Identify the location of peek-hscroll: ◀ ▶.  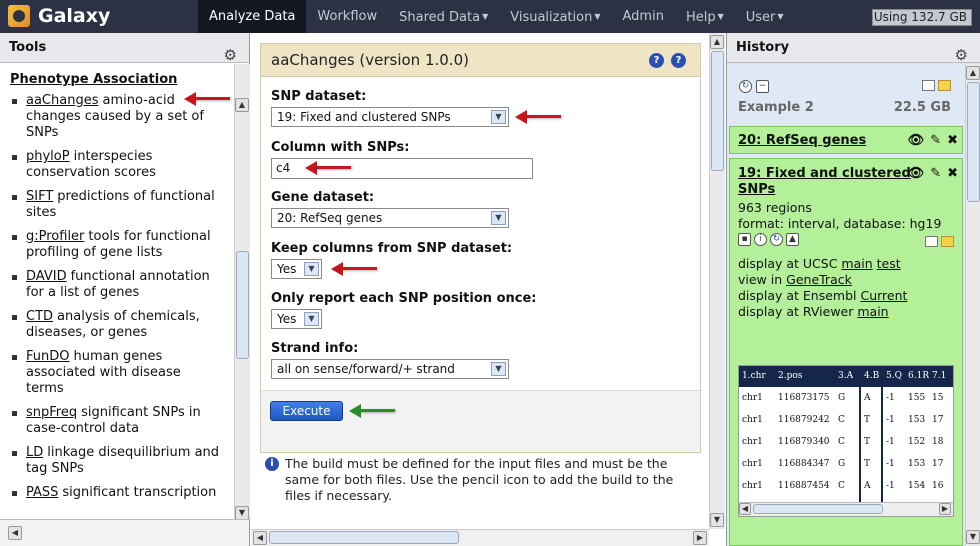
(846, 509).